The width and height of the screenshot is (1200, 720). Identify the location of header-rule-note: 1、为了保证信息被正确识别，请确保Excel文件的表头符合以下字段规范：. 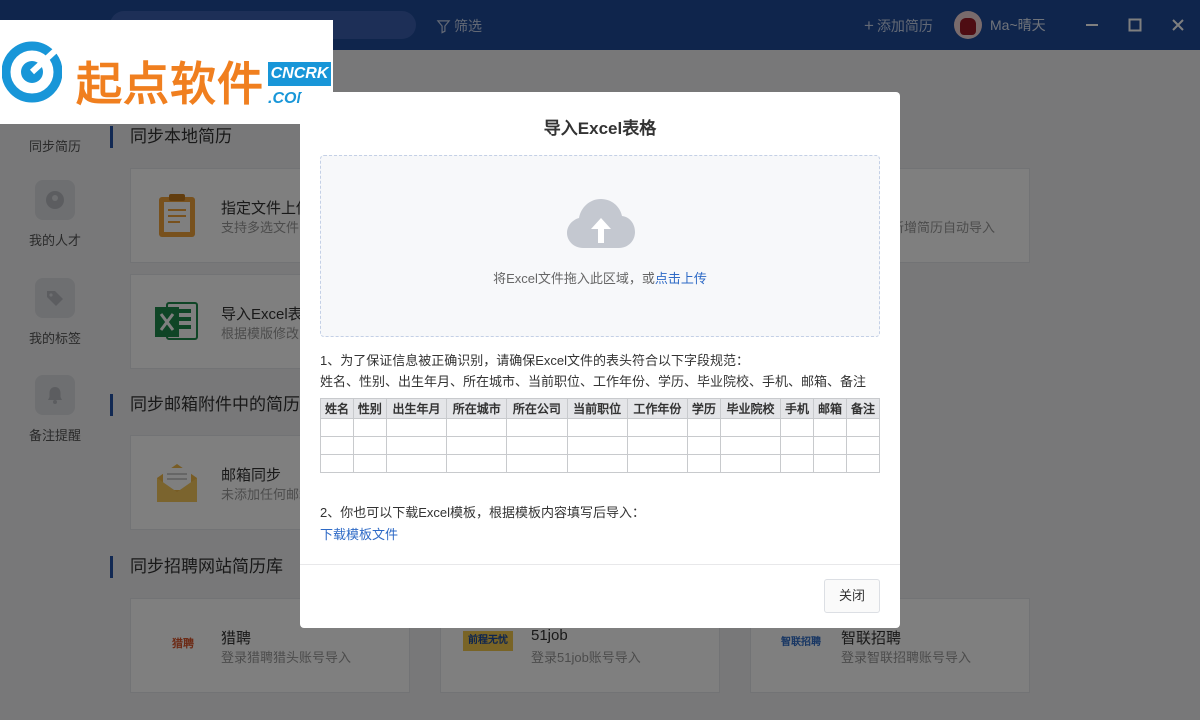
(535, 360).